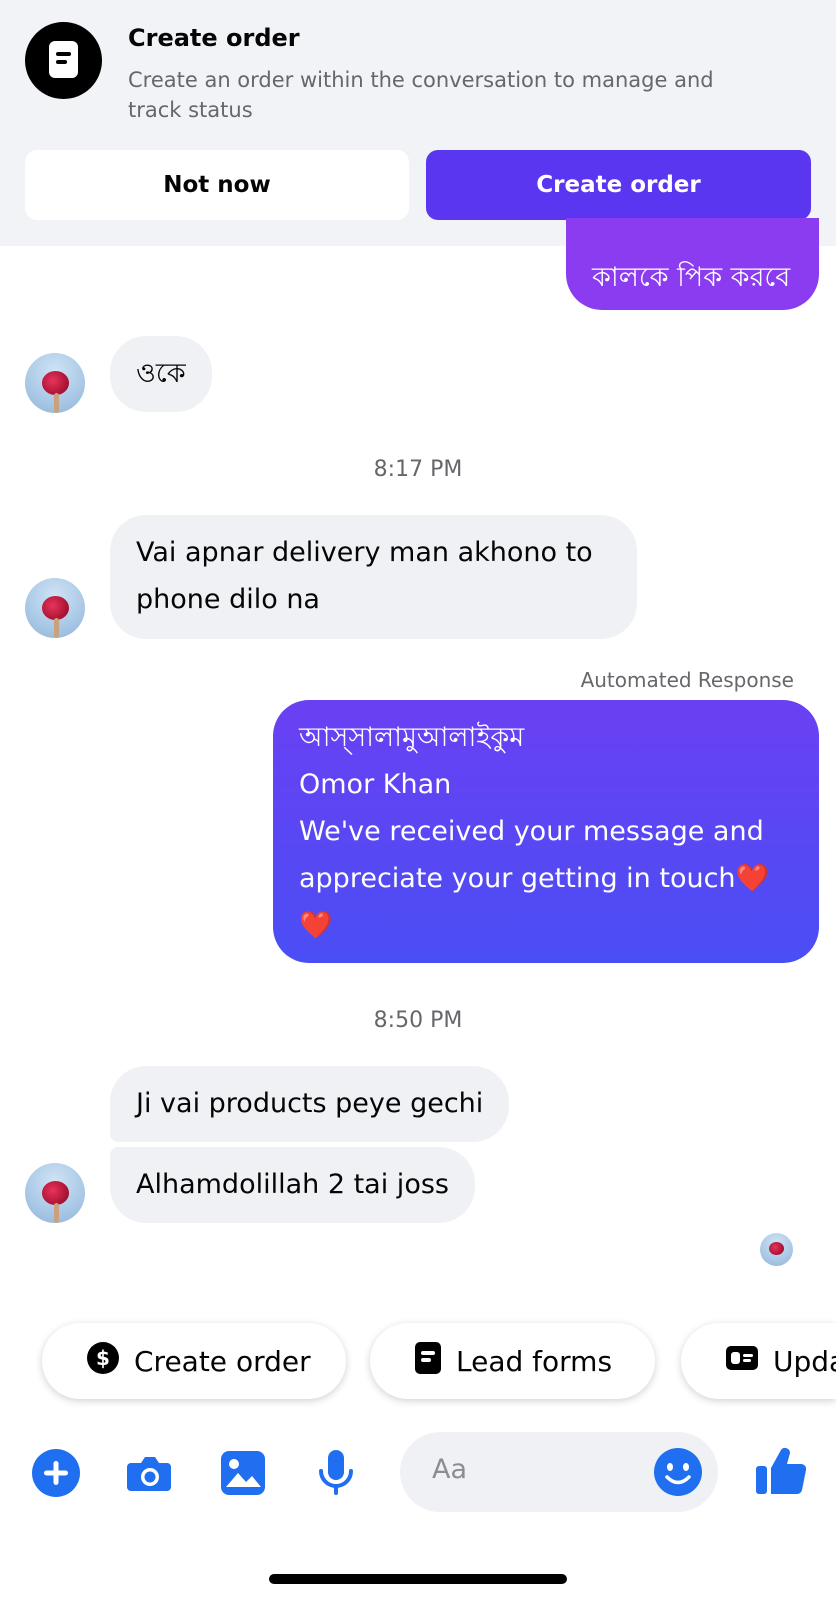  What do you see at coordinates (687, 680) in the screenshot?
I see `automated-response-label: Automated Response` at bounding box center [687, 680].